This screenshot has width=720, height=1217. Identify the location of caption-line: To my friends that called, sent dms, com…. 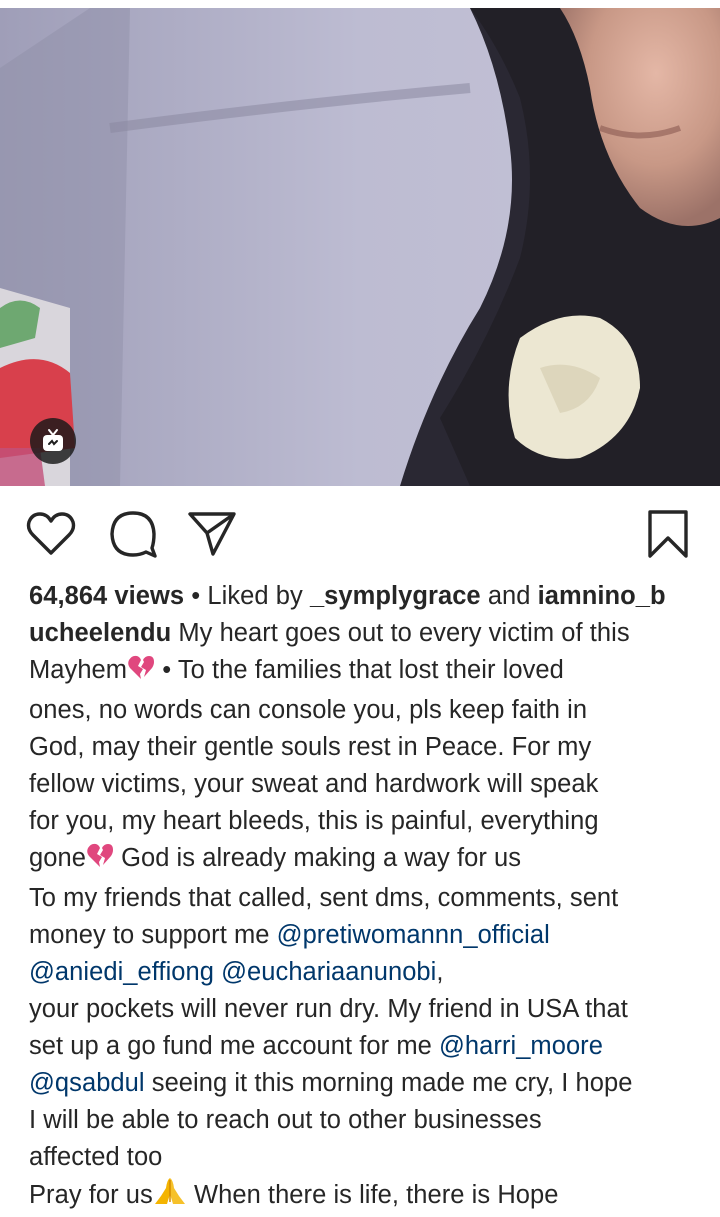
(324, 898).